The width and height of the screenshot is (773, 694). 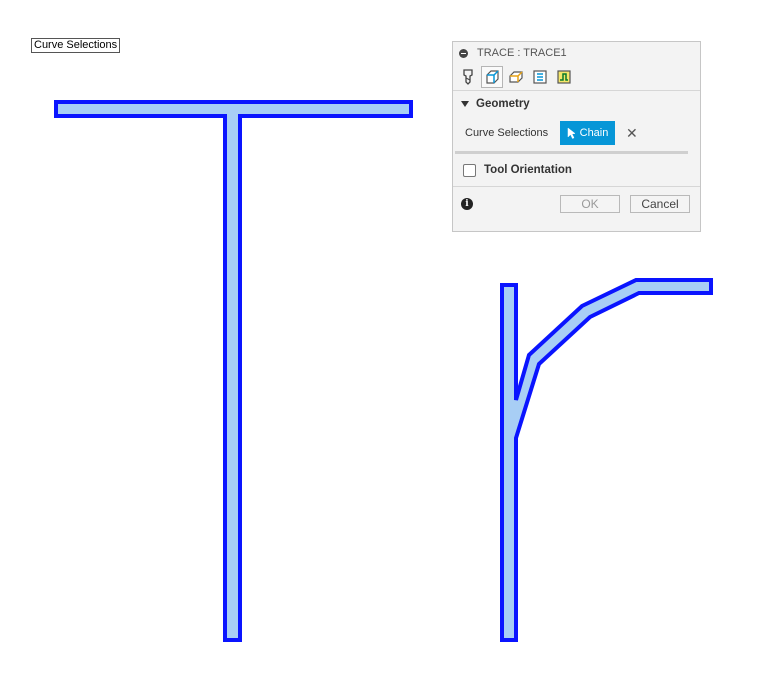 I want to click on tab-heights, so click(x=516, y=77).